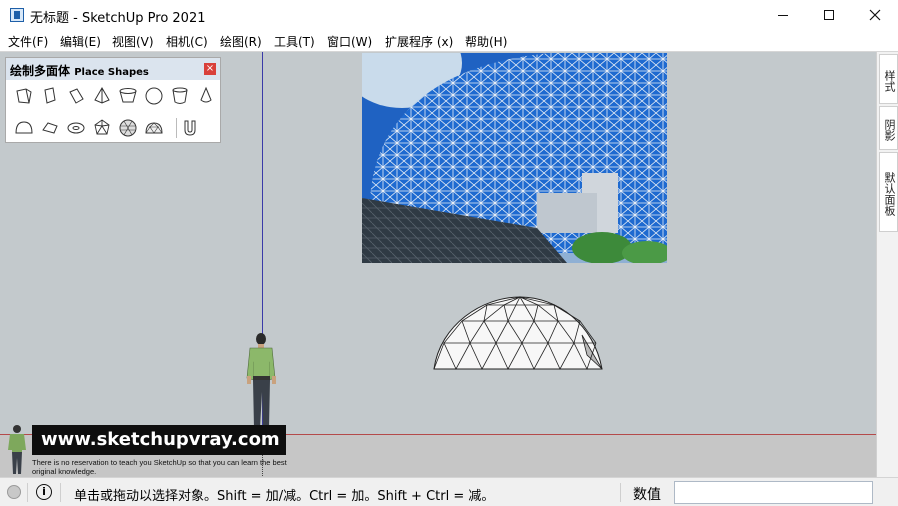  Describe the element at coordinates (50, 96) in the screenshot. I see `prism-icon` at that location.